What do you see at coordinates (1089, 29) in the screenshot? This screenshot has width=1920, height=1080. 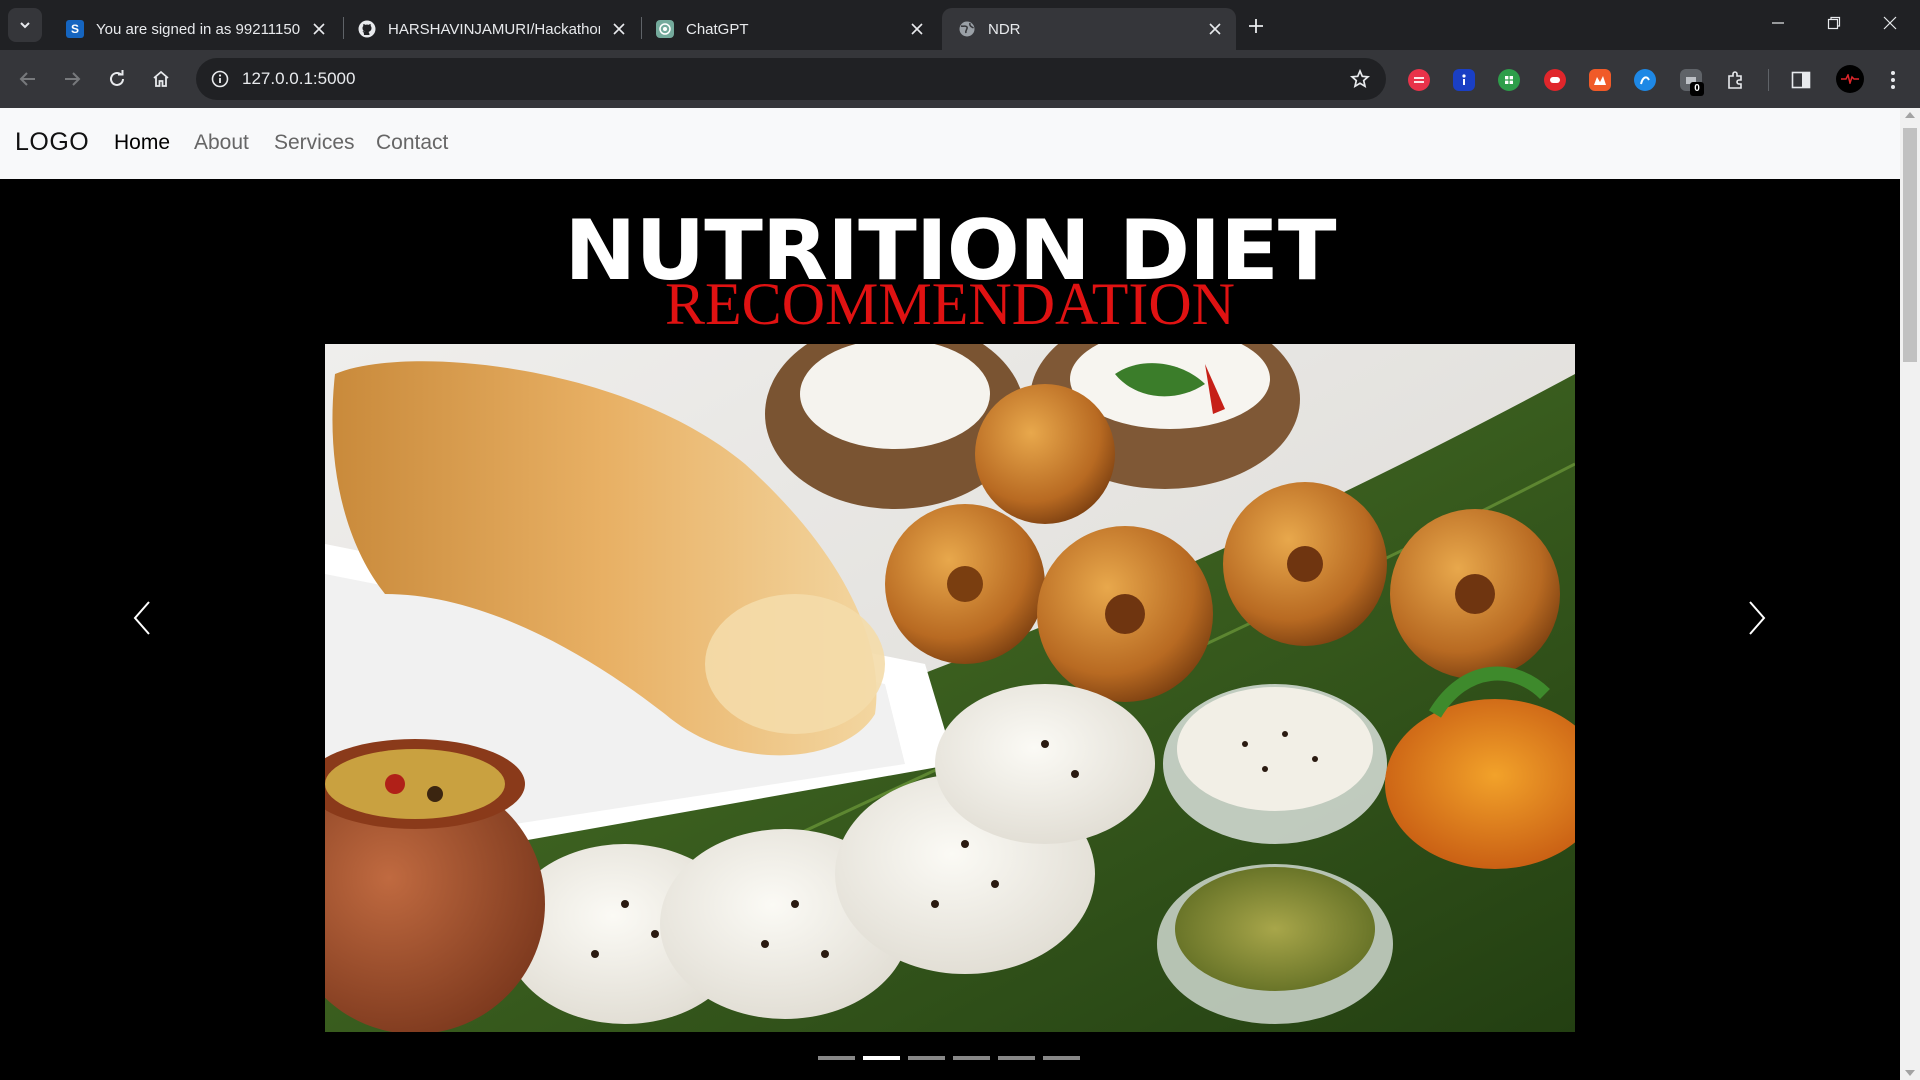 I see `tab-ndr: NDR` at bounding box center [1089, 29].